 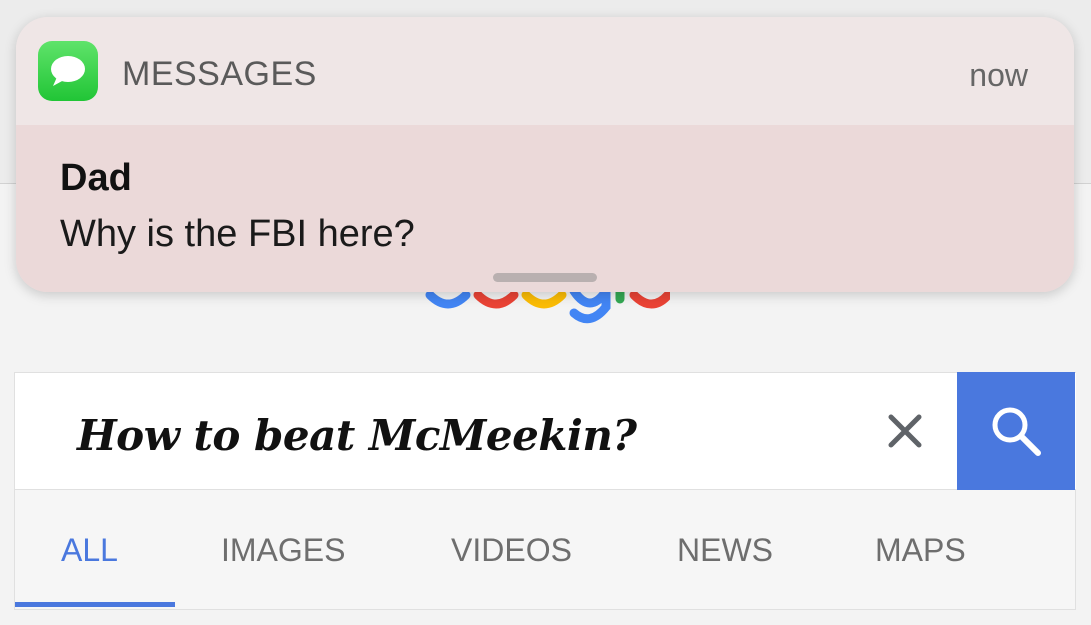 I want to click on tab-videos: VIDEOS, so click(x=511, y=550).